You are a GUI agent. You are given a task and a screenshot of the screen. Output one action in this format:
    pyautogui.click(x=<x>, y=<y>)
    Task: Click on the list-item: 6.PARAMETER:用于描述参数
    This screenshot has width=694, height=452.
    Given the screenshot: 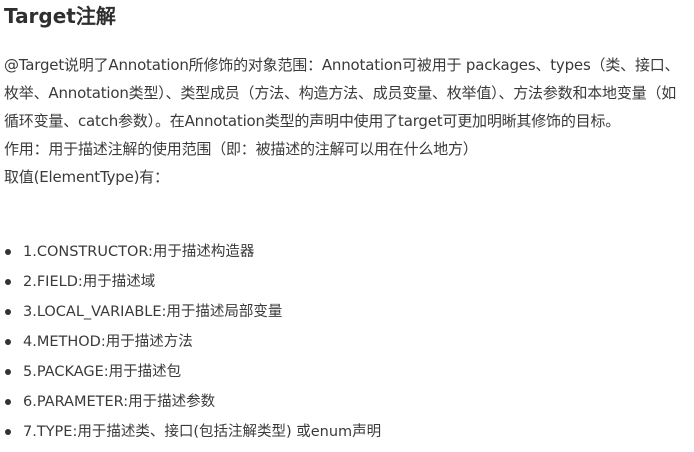 What is the action you would take?
    pyautogui.click(x=347, y=402)
    